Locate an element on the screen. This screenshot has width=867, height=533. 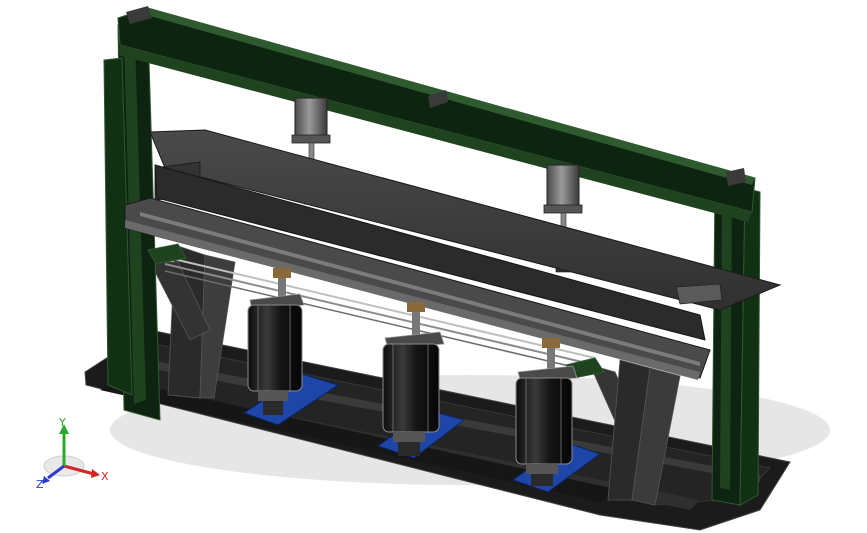
y-axis-label: Y is located at coordinates (62, 423).